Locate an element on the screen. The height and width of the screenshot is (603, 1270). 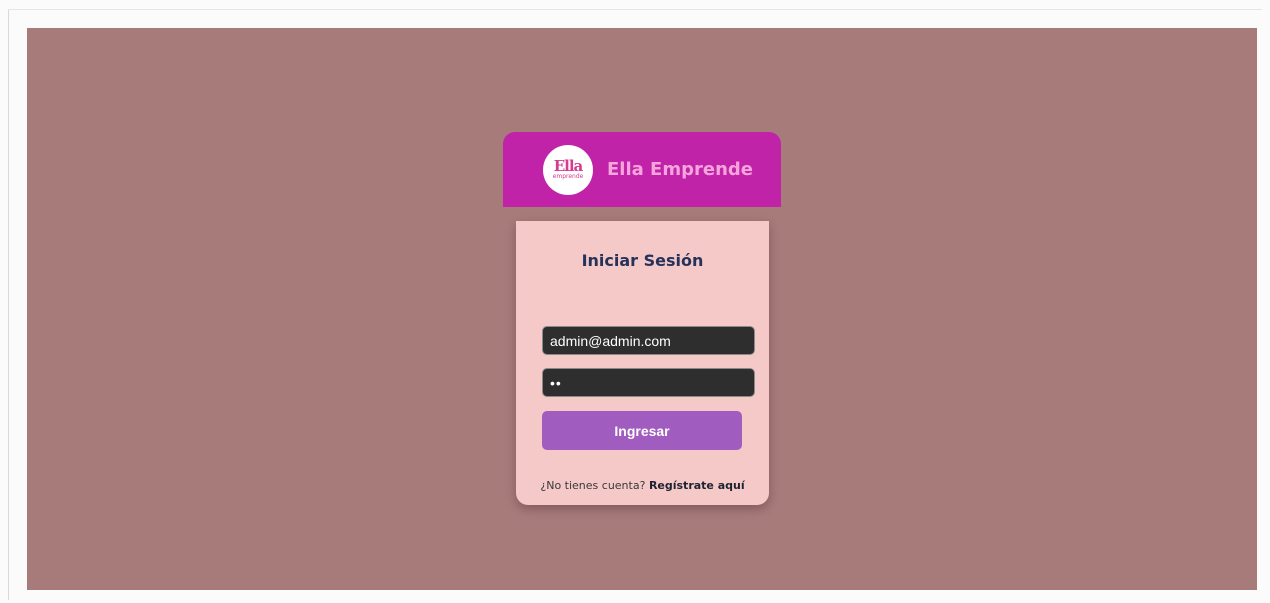
login-button: Ingresar is located at coordinates (642, 430).